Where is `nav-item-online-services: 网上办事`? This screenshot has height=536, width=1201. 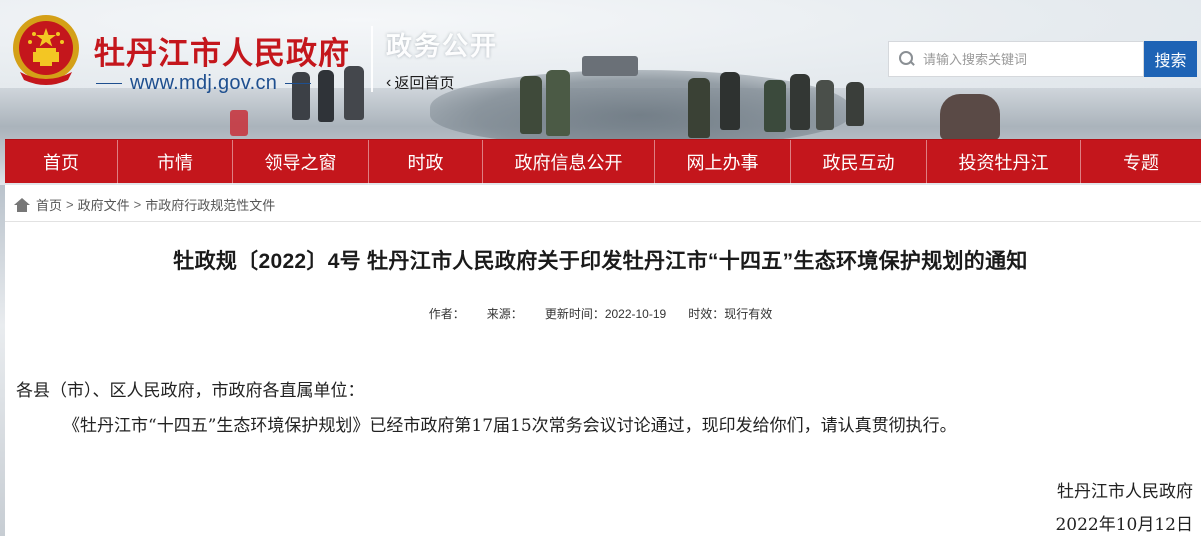 nav-item-online-services: 网上办事 is located at coordinates (723, 162).